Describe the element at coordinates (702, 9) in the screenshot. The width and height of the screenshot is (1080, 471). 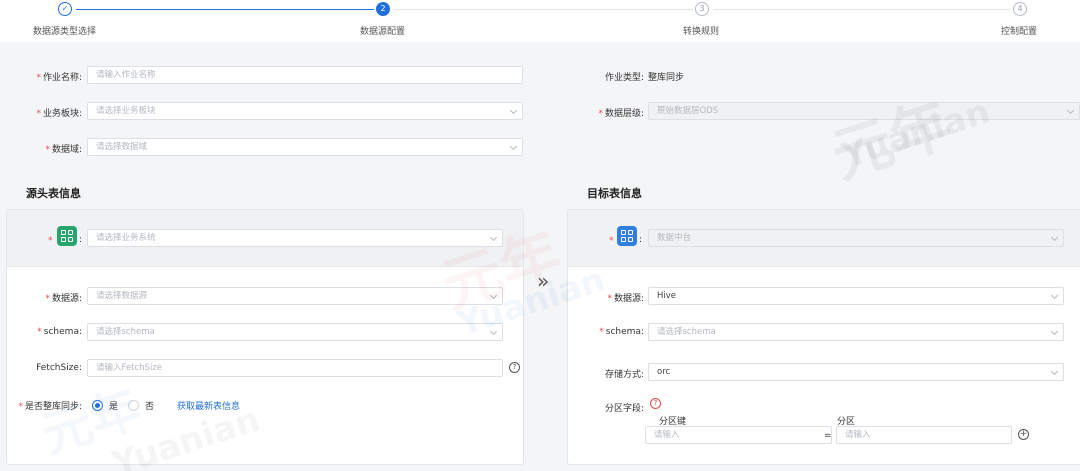
I see `step-3-indicator: 3` at that location.